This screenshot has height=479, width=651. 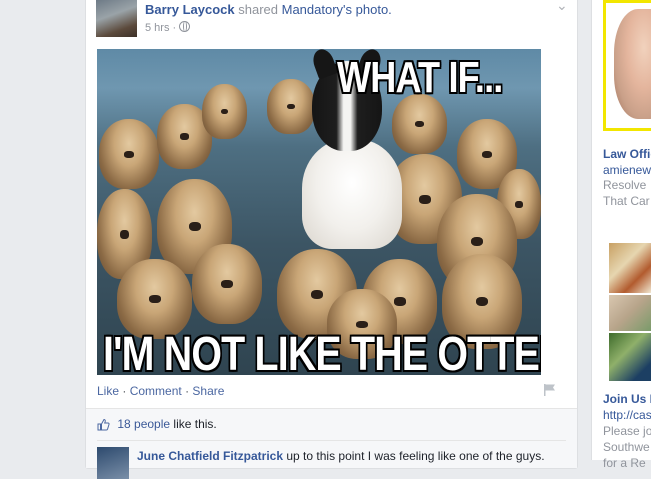 I want to click on flag-icon, so click(x=550, y=390).